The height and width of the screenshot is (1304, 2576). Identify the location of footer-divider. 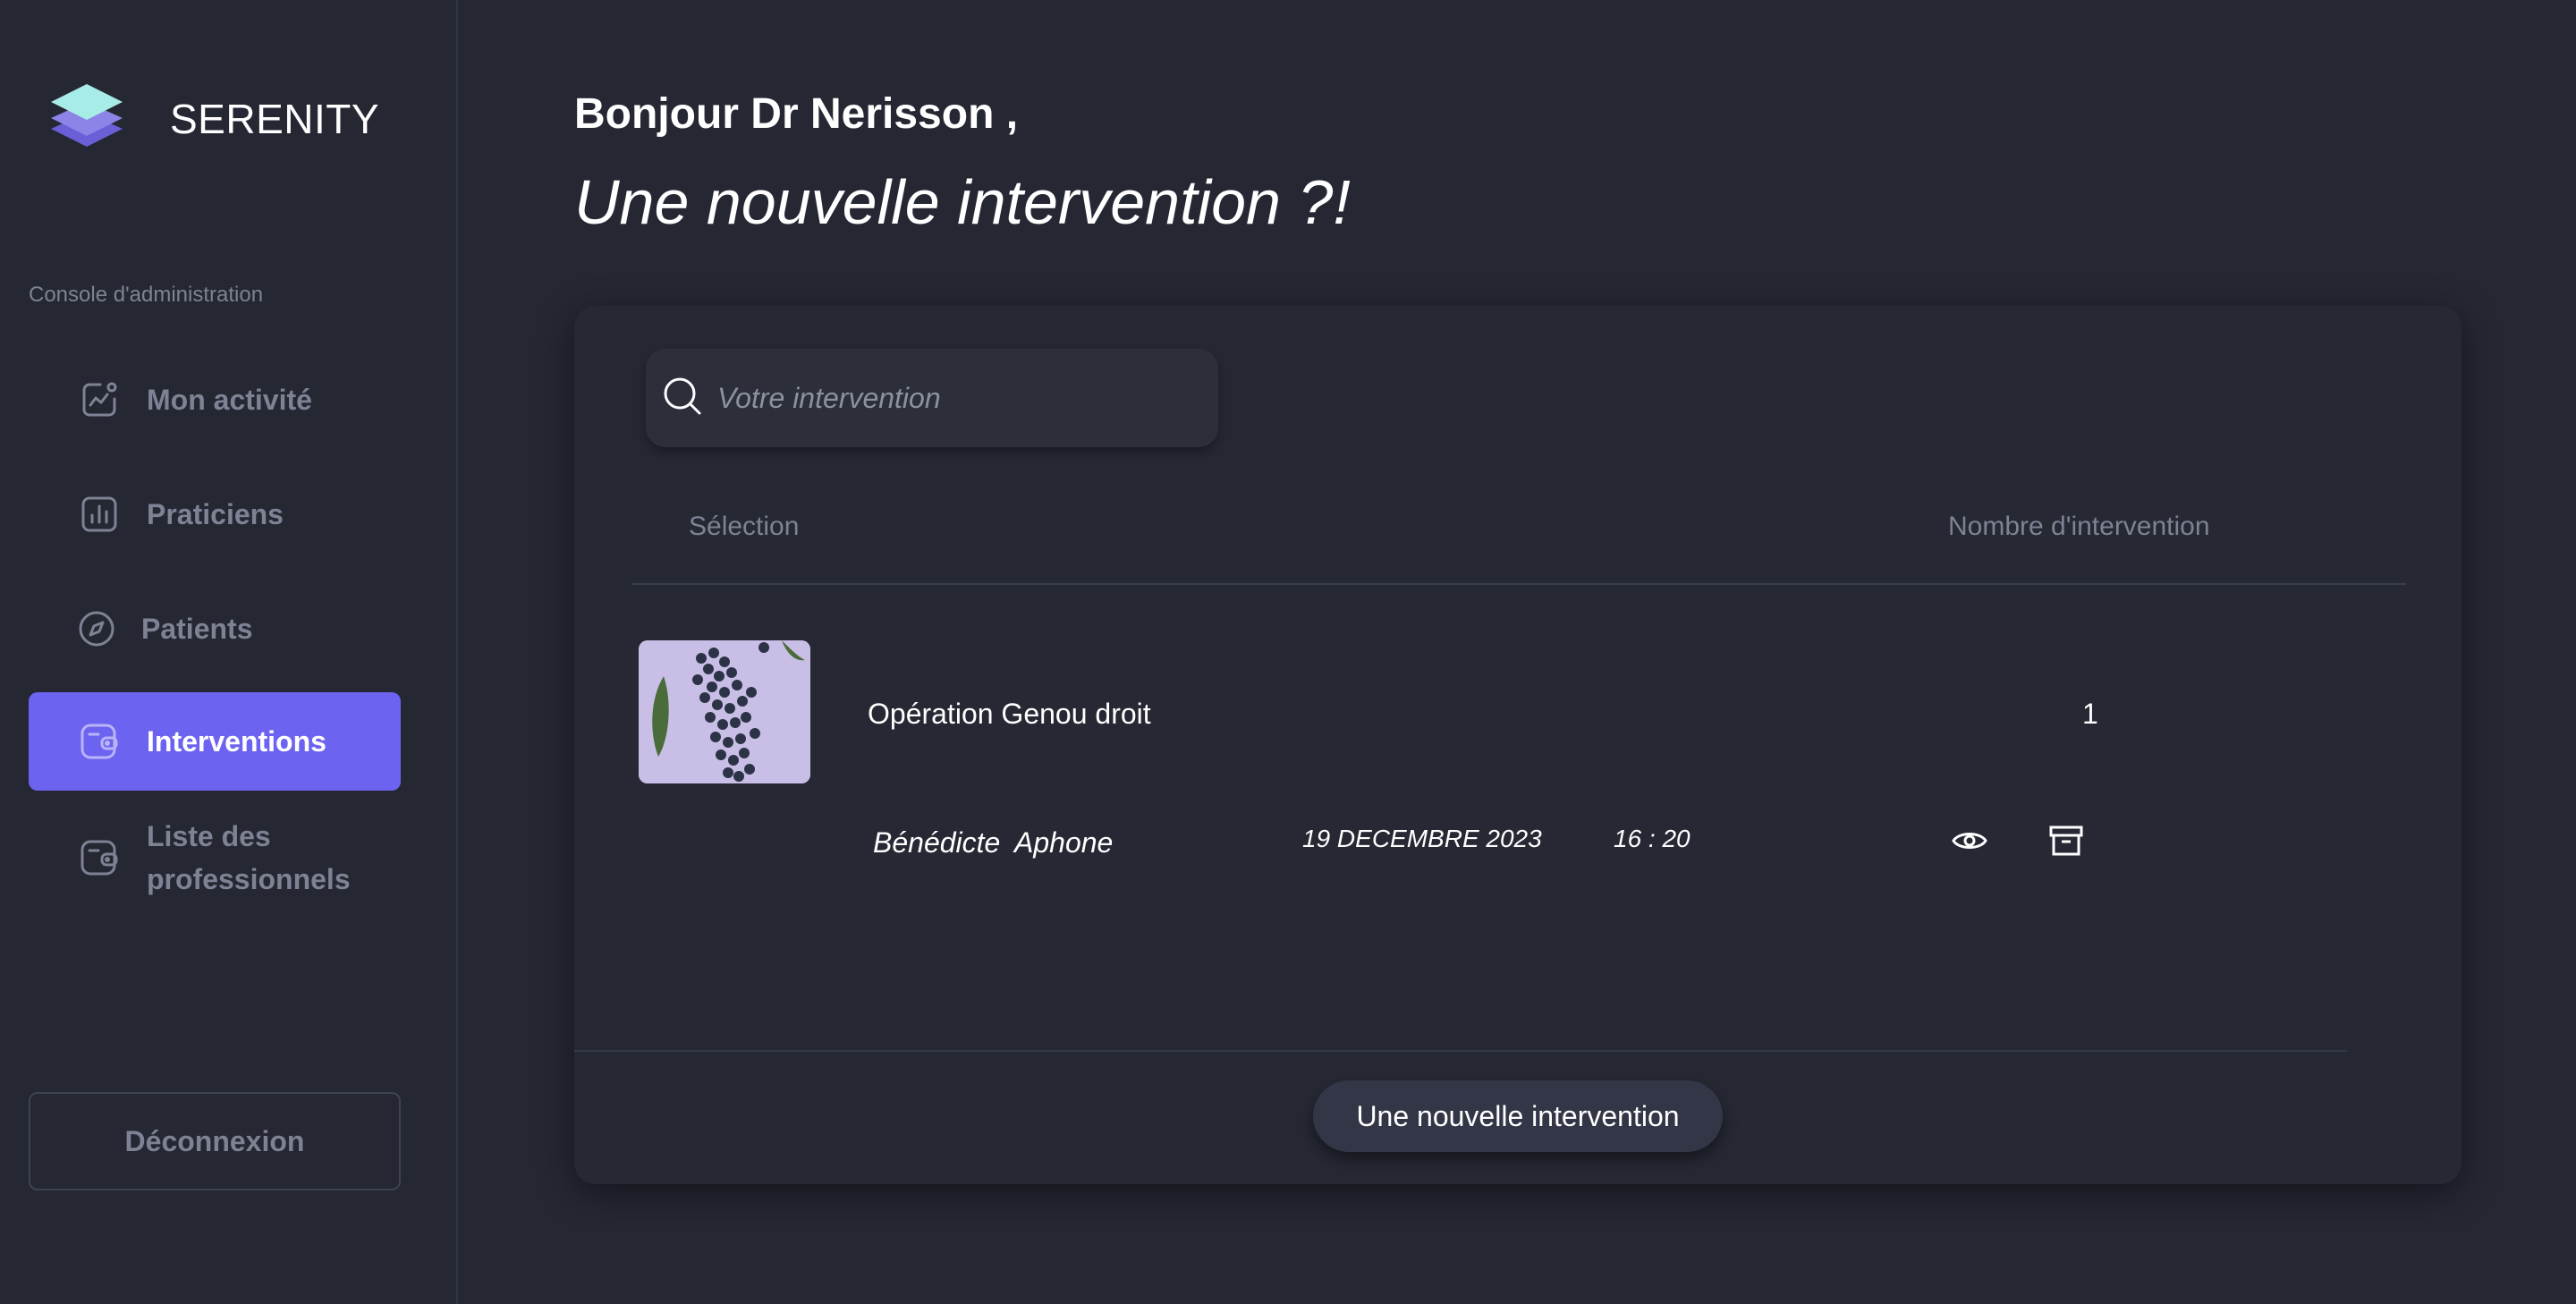
(1460, 1051).